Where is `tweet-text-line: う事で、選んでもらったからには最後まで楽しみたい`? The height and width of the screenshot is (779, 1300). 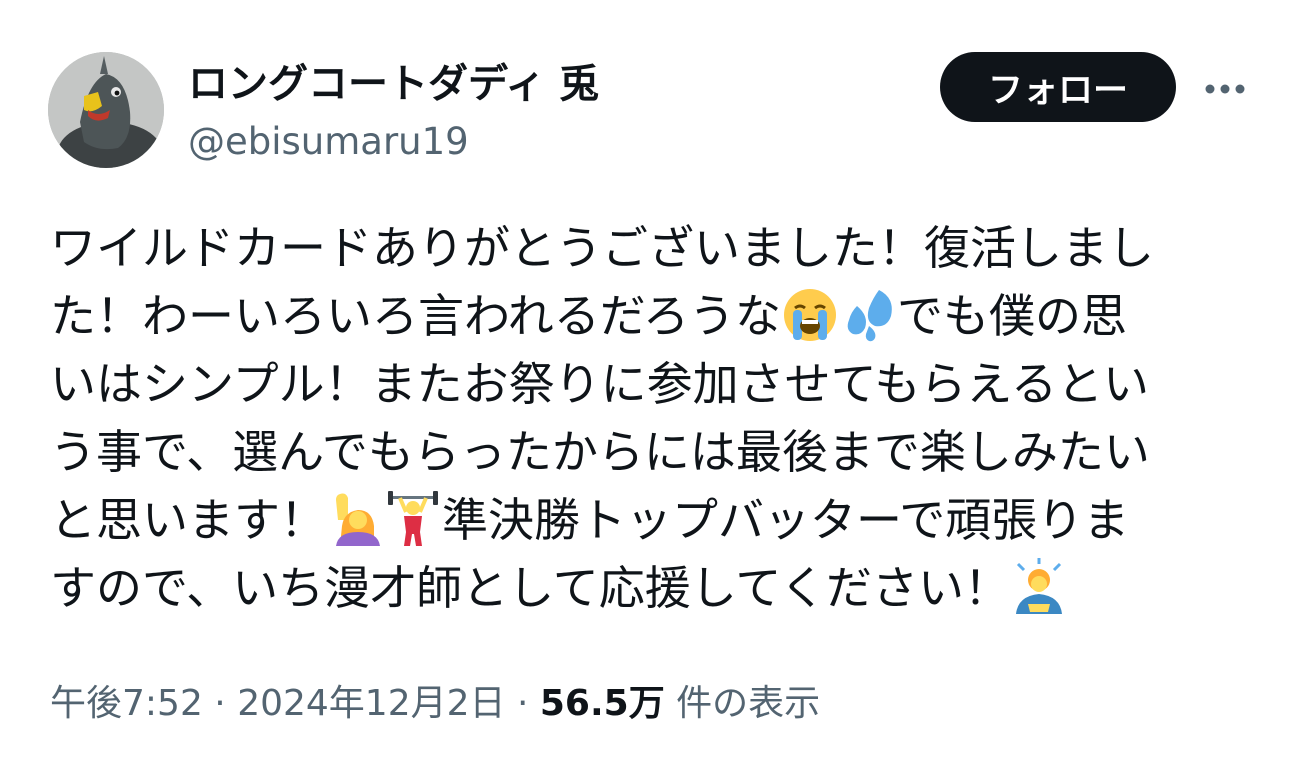
tweet-text-line: う事で、選んでもらったからには最後まで楽しみたい is located at coordinates (600, 452).